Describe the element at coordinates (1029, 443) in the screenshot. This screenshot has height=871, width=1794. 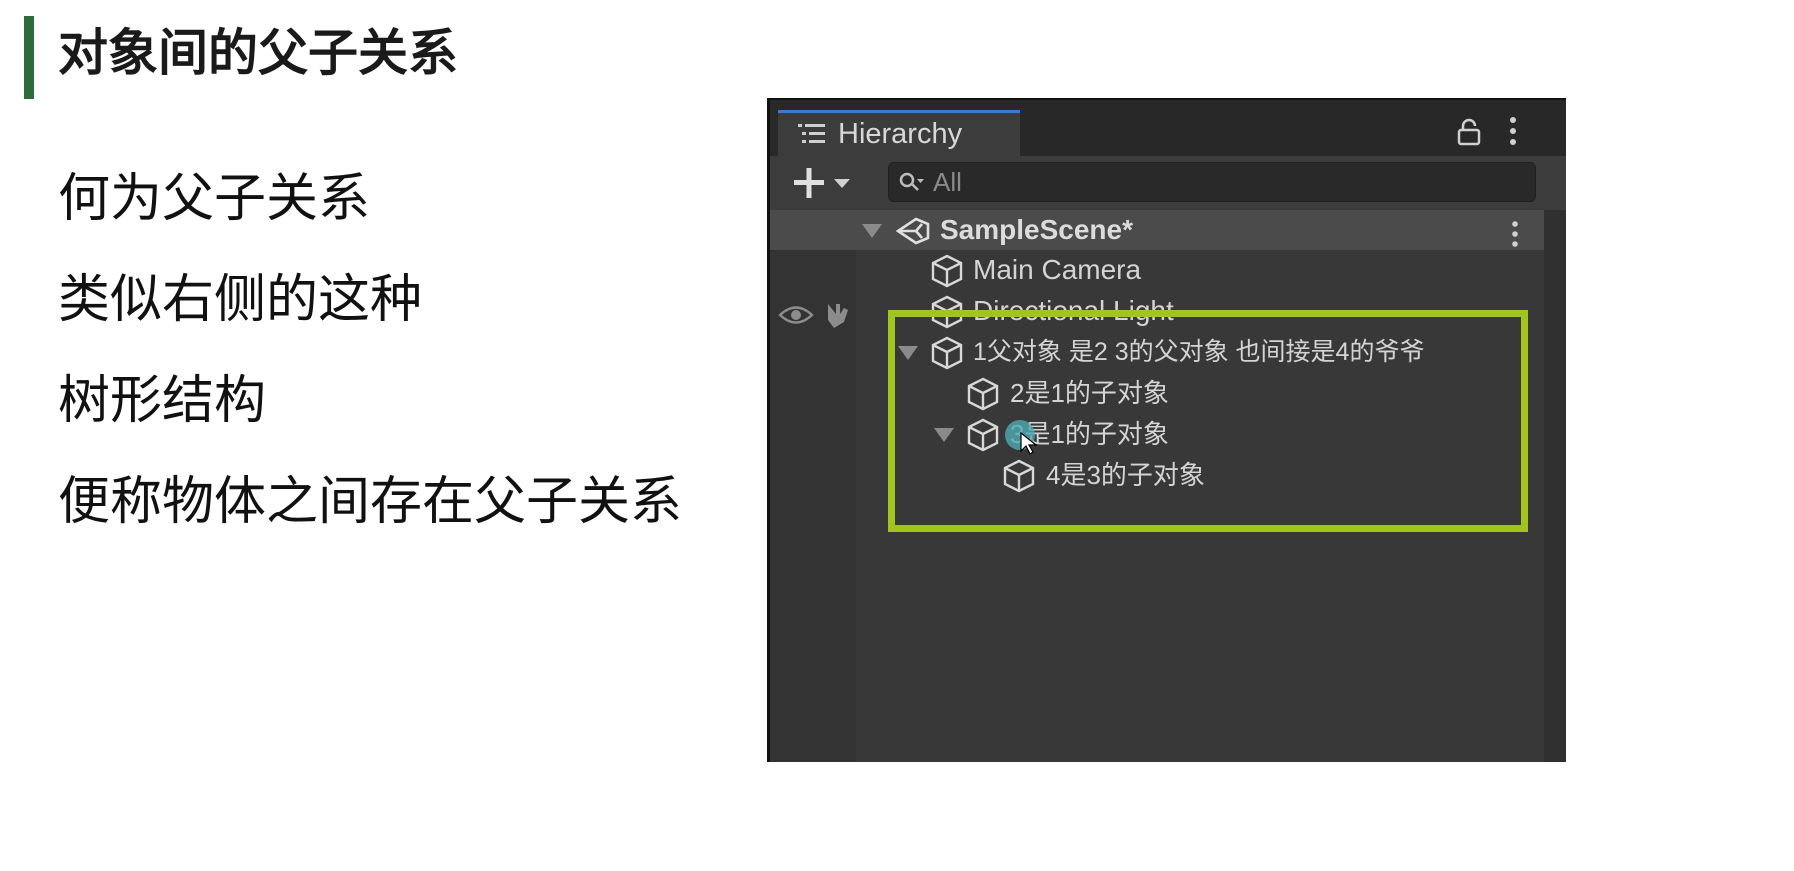
I see `mouse-cursor-icon` at that location.